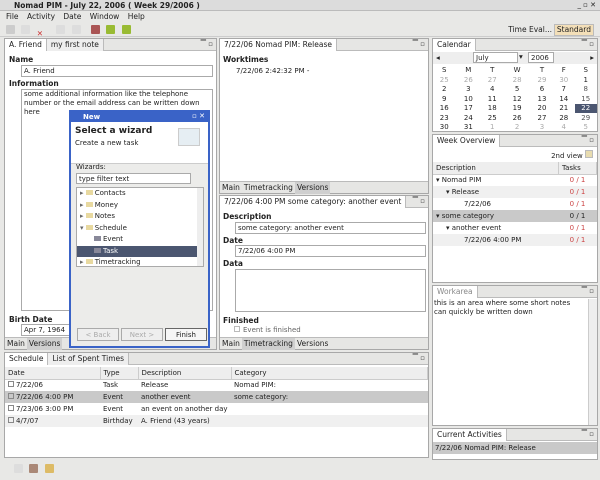 The image size is (600, 480). I want to click on month-dropdown-icon: ▾, so click(521, 56).